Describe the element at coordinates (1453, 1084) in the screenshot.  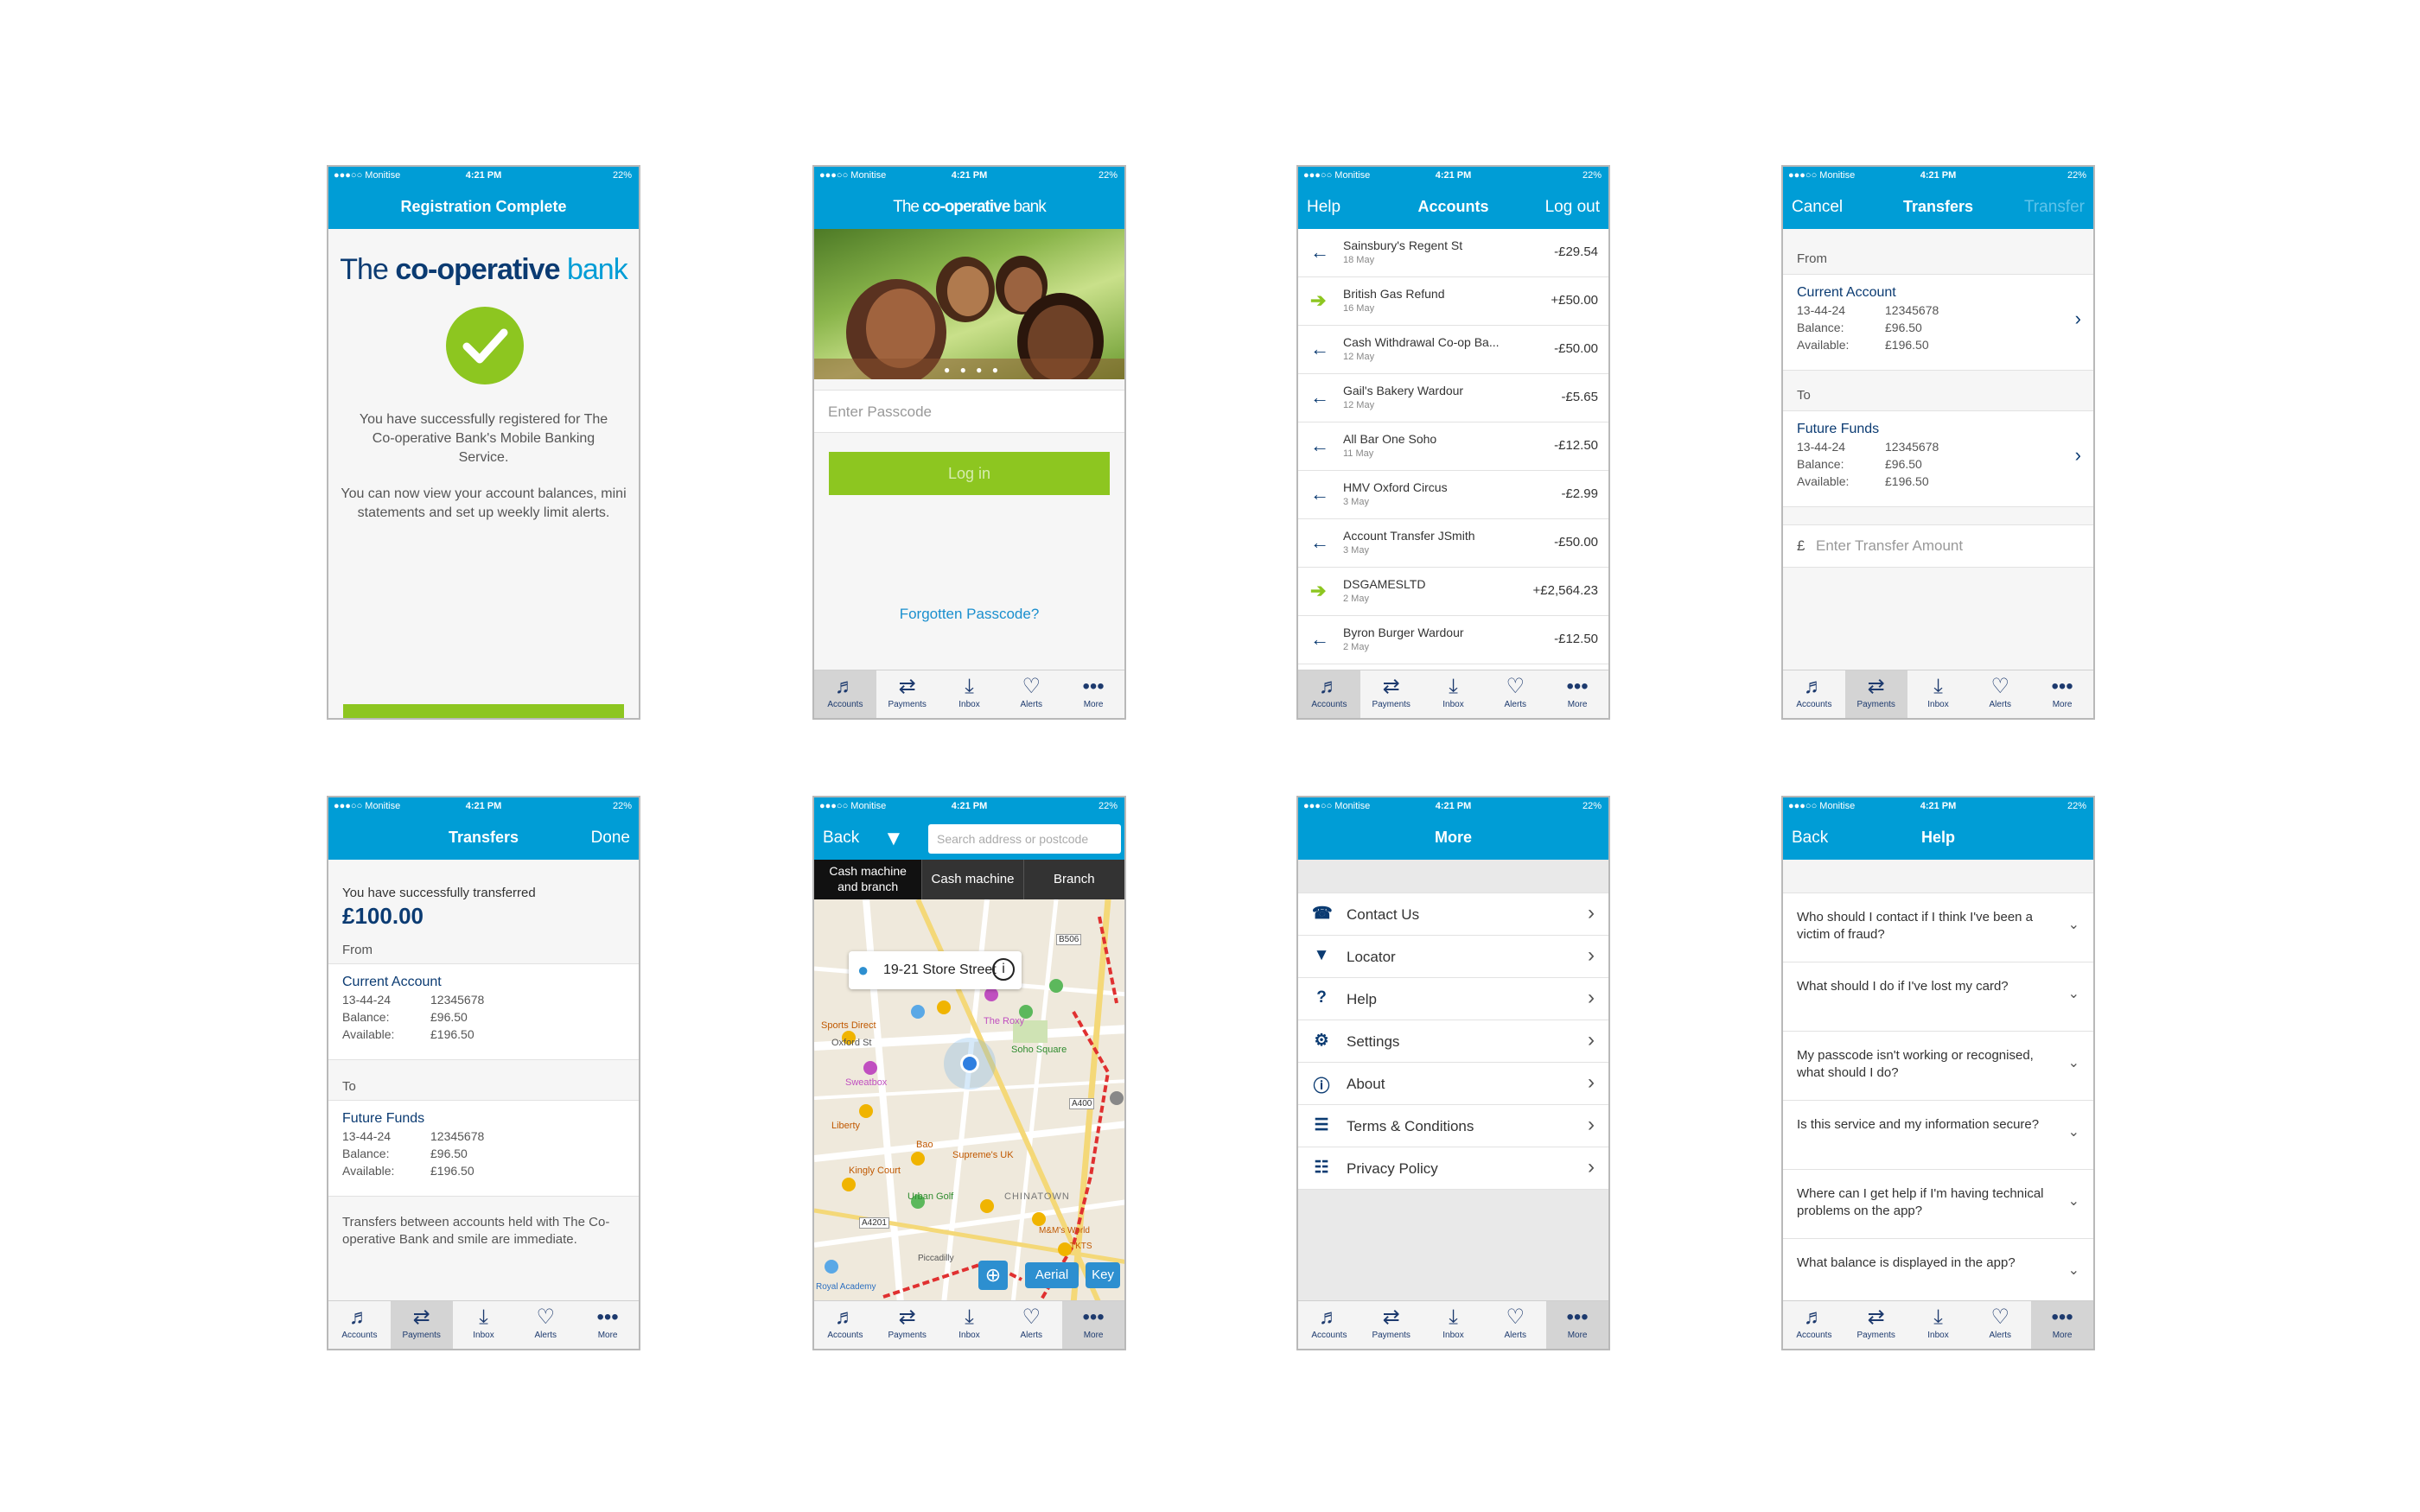
I see `more-item-about: ⓘ About ›` at that location.